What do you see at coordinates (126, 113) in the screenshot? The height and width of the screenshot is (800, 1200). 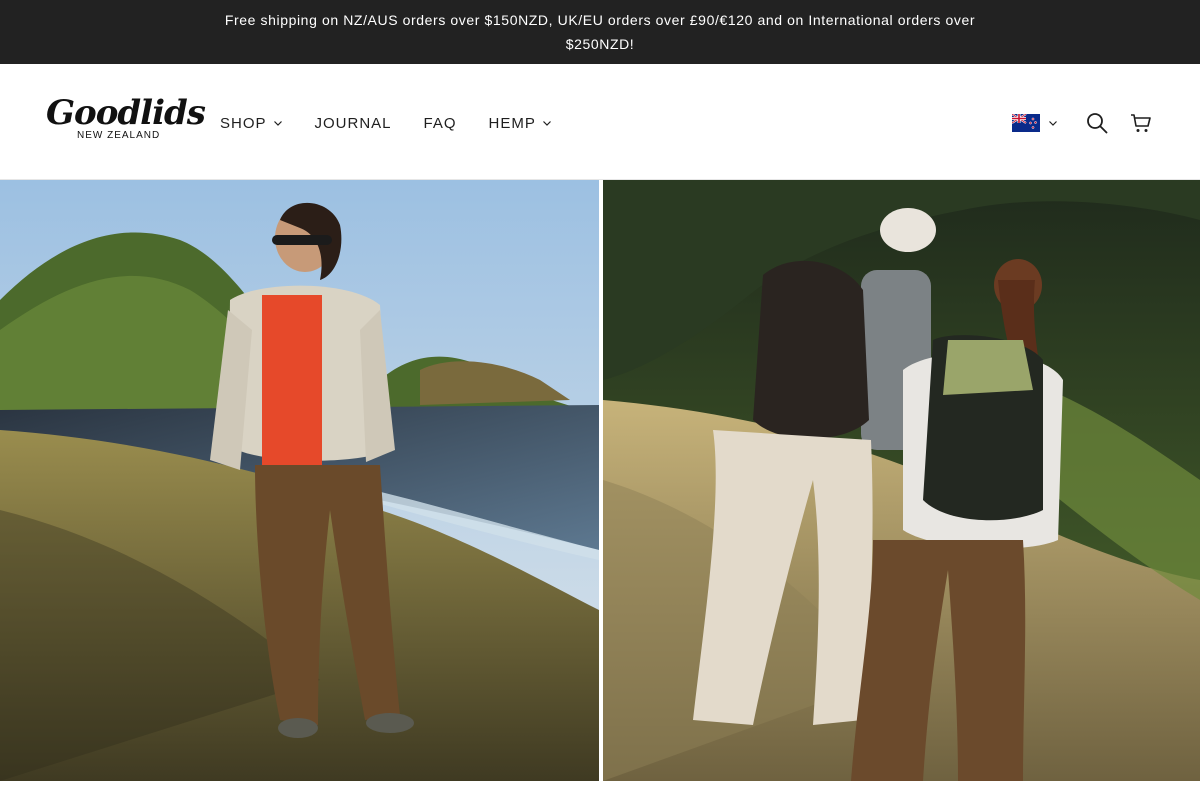 I see `brand-wordmark: Goodlids` at bounding box center [126, 113].